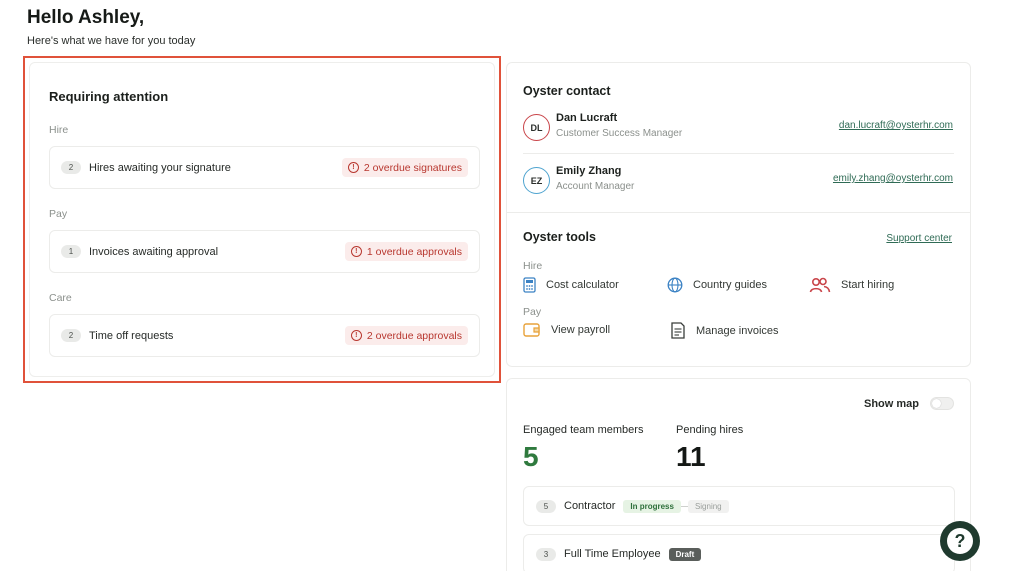  I want to click on tool-label: Cost calculator, so click(582, 285).